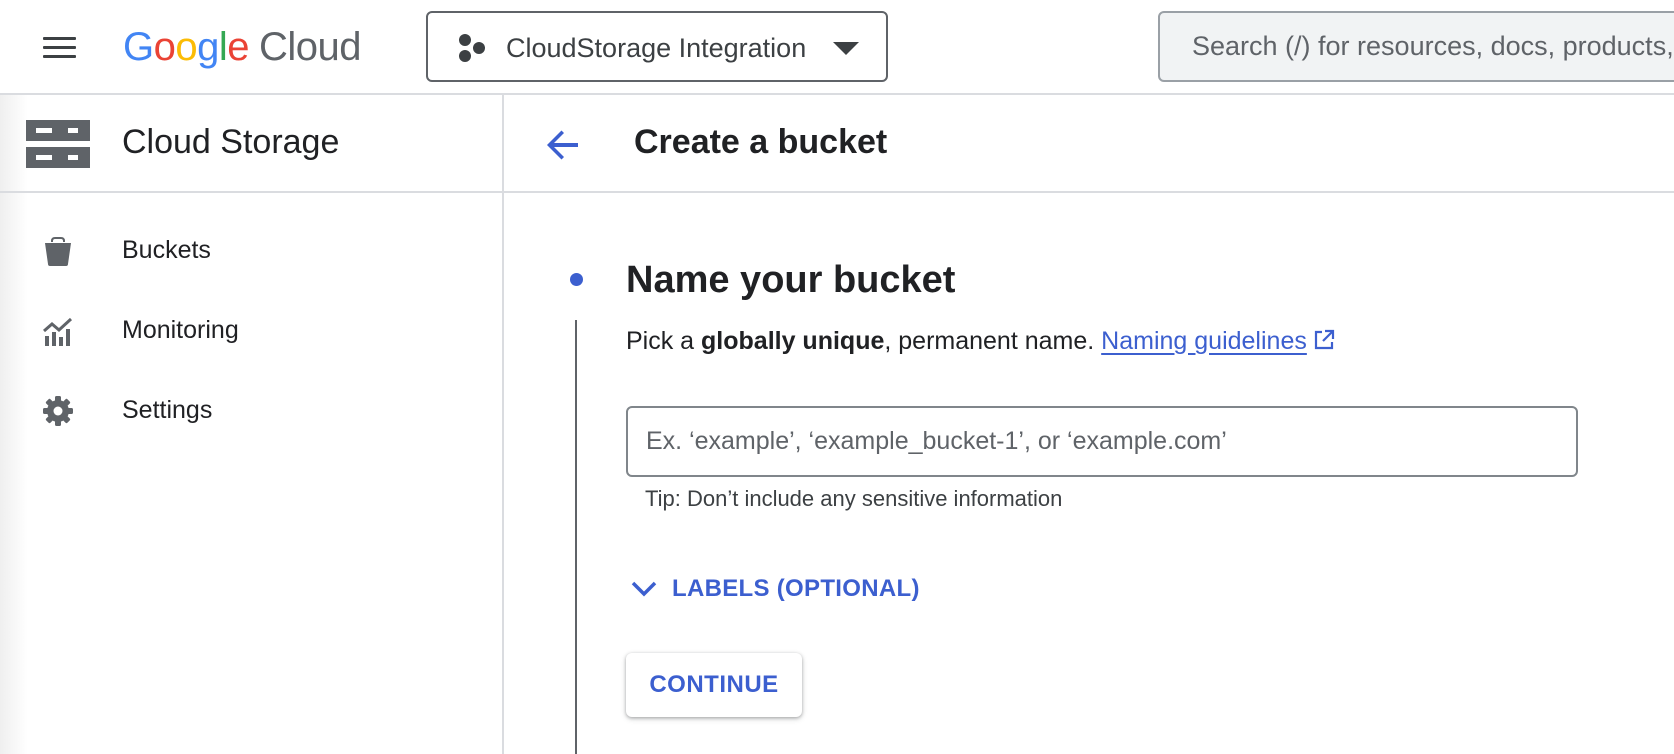 This screenshot has width=1674, height=754. I want to click on step-indicator-dot, so click(576, 279).